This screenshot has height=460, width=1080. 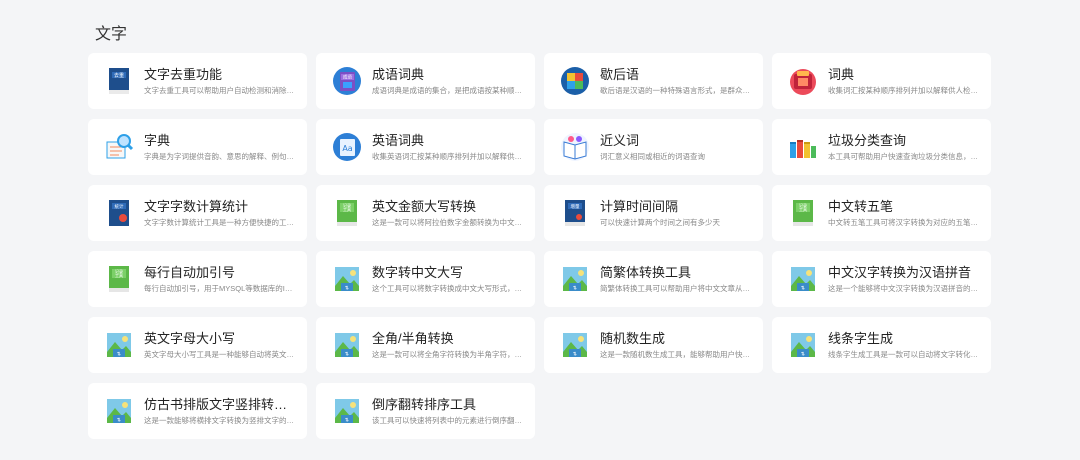 What do you see at coordinates (646, 272) in the screenshot?
I see `tool-title: 简繁体转换工具` at bounding box center [646, 272].